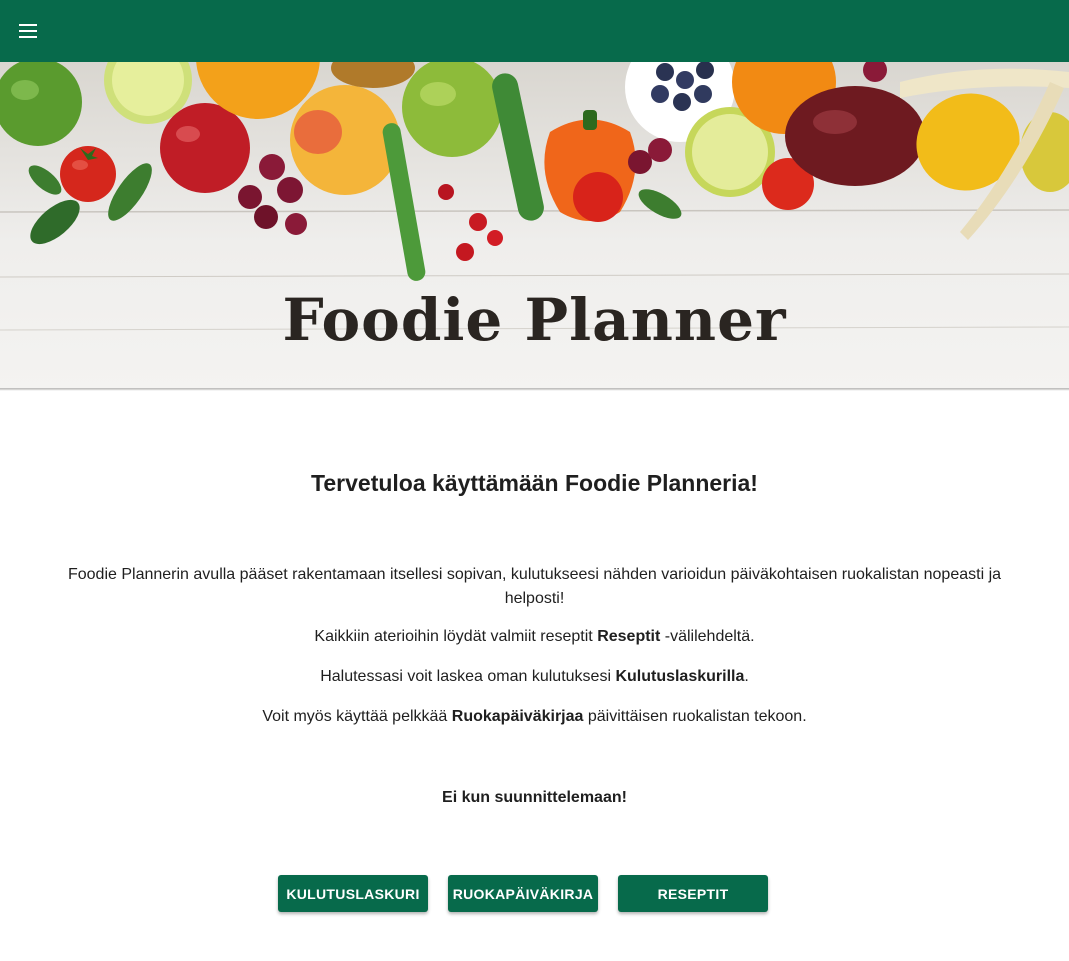  Describe the element at coordinates (693, 893) in the screenshot. I see `recipes-button: RESEPTIT` at that location.